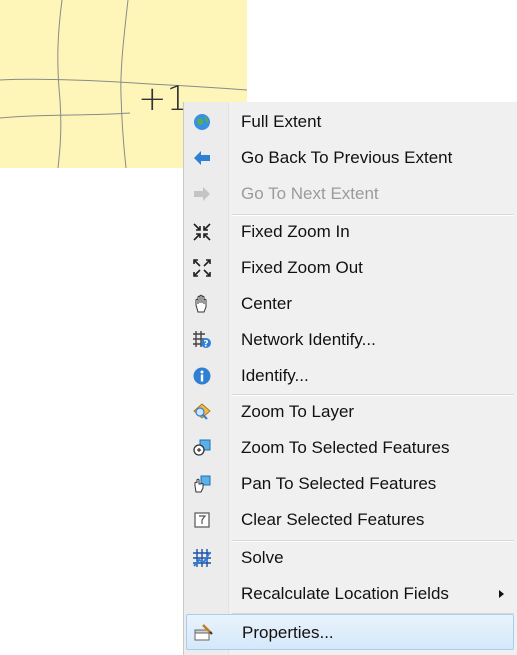 The image size is (517, 655). I want to click on menu-item-recalculate-location-fields: Recalculate Location Fields, so click(350, 594).